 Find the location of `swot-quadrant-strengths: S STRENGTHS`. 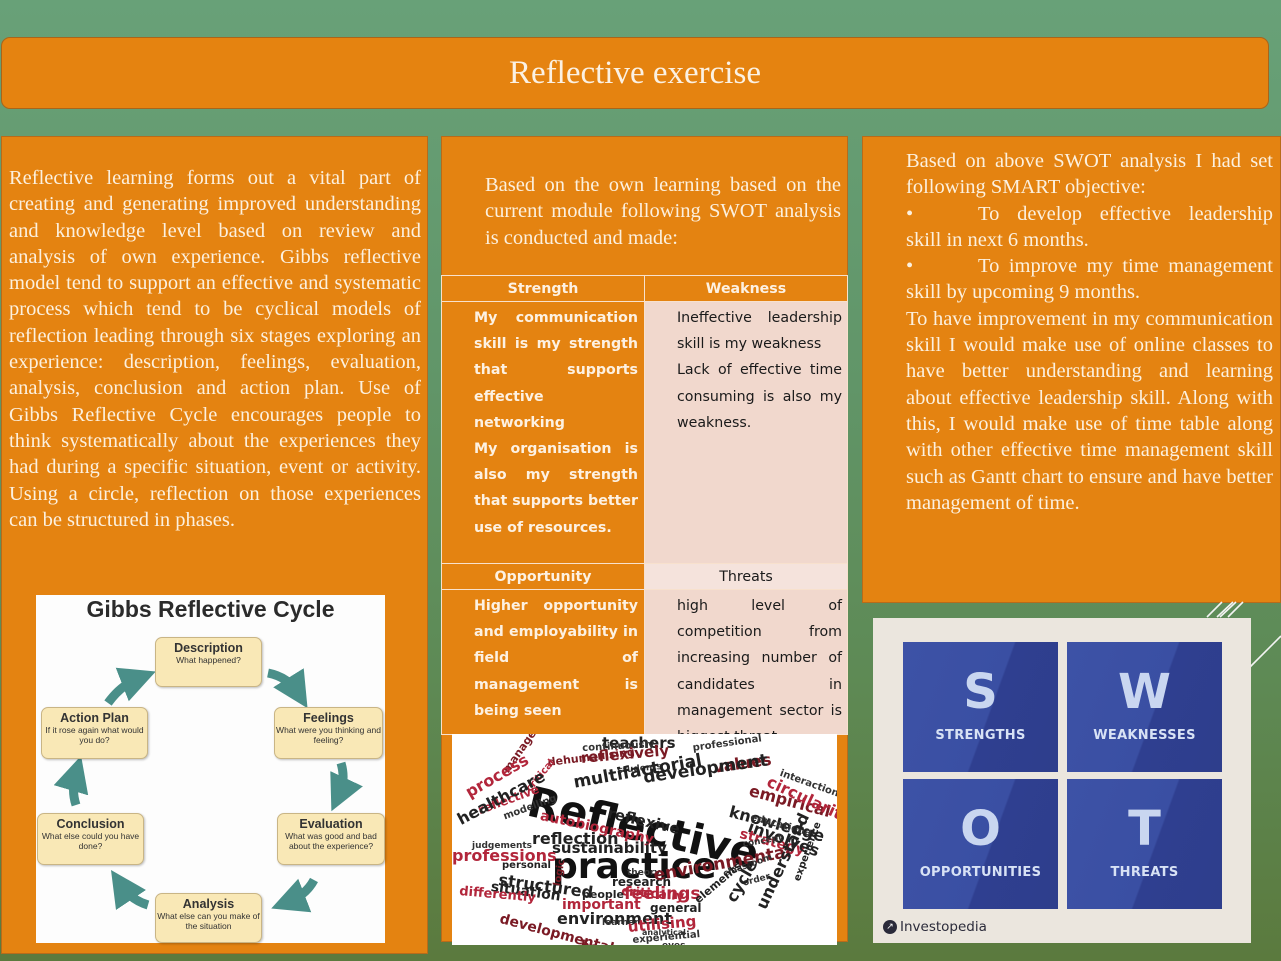

swot-quadrant-strengths: S STRENGTHS is located at coordinates (980, 707).